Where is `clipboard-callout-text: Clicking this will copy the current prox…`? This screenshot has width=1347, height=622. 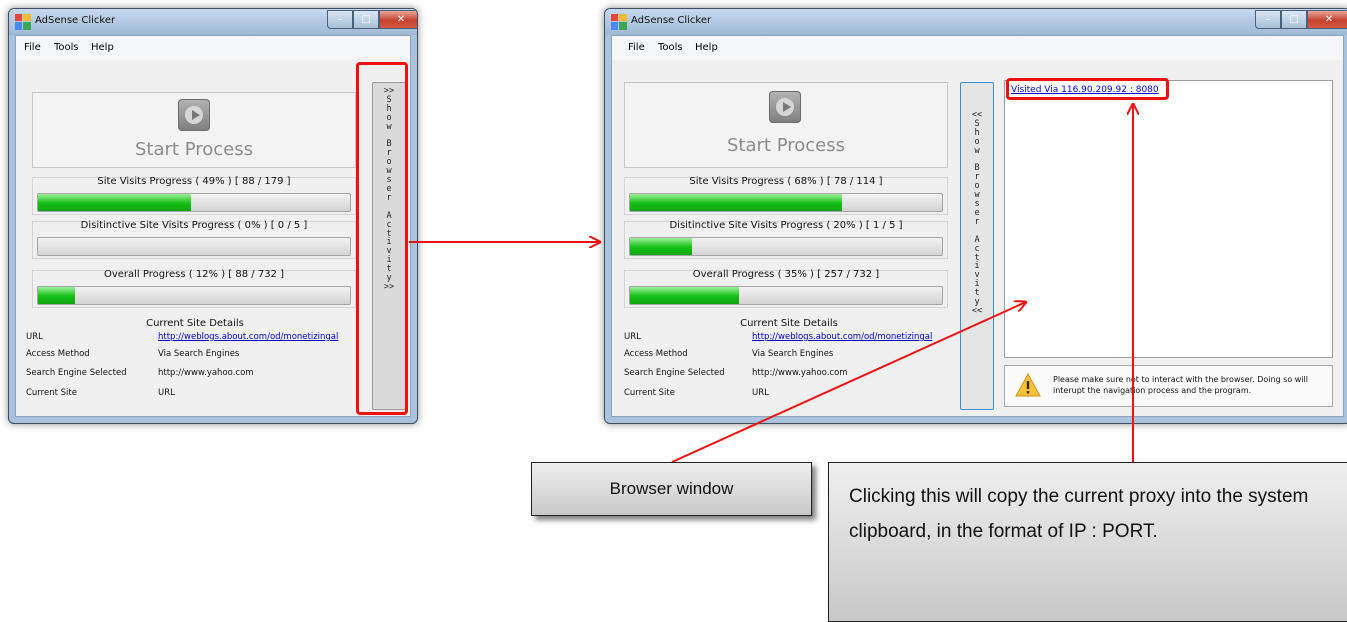
clipboard-callout-text: Clicking this will copy the current prox… is located at coordinates (1079, 514).